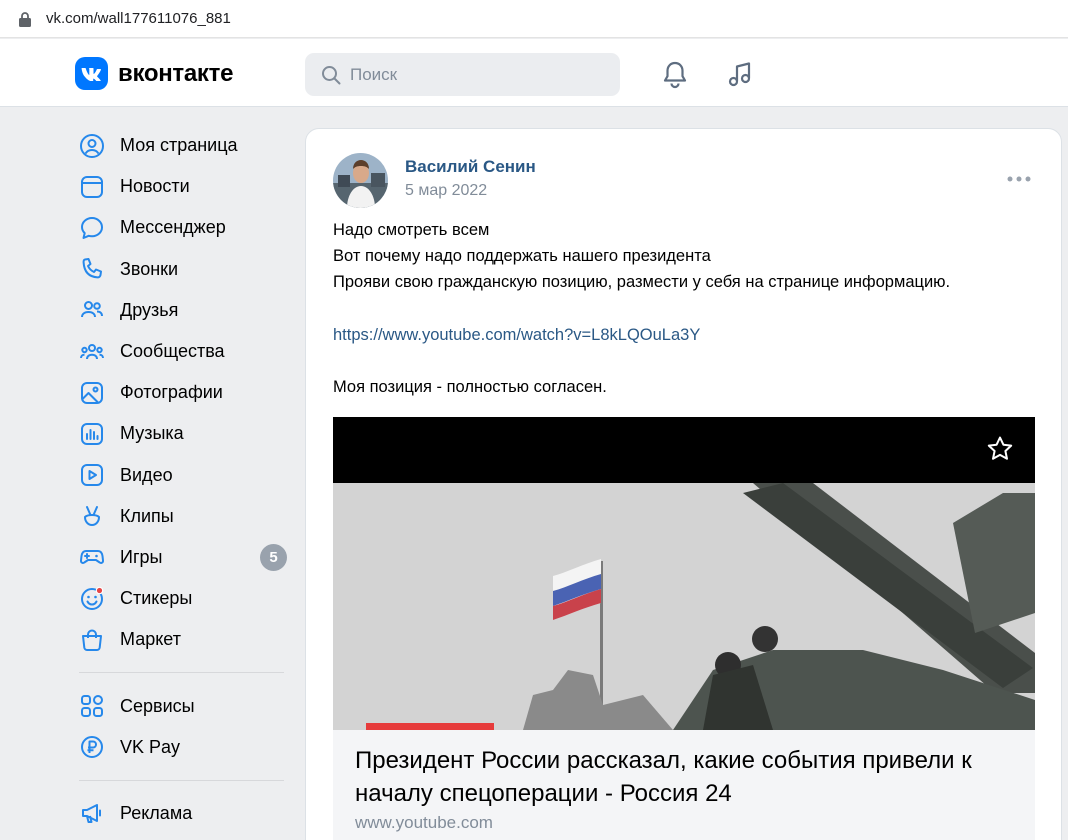 This screenshot has width=1068, height=840. I want to click on photos-icon, so click(92, 393).